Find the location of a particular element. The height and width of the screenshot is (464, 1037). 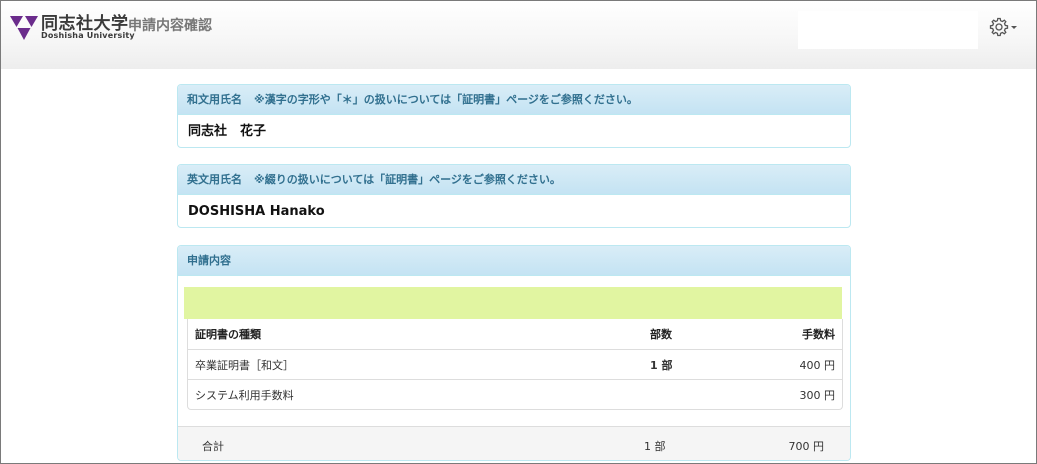

gear-icon is located at coordinates (1003, 27).